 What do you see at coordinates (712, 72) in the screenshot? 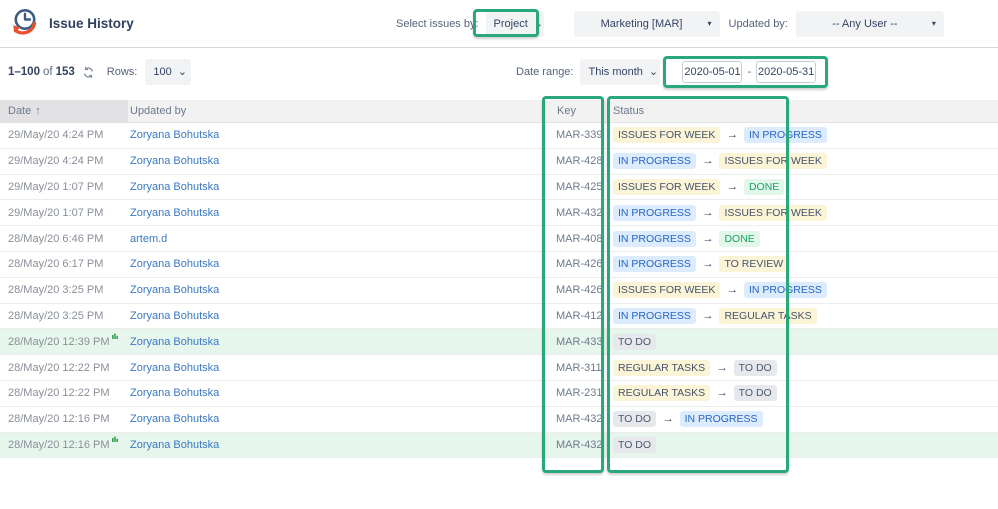
I see `date-from-input` at bounding box center [712, 72].